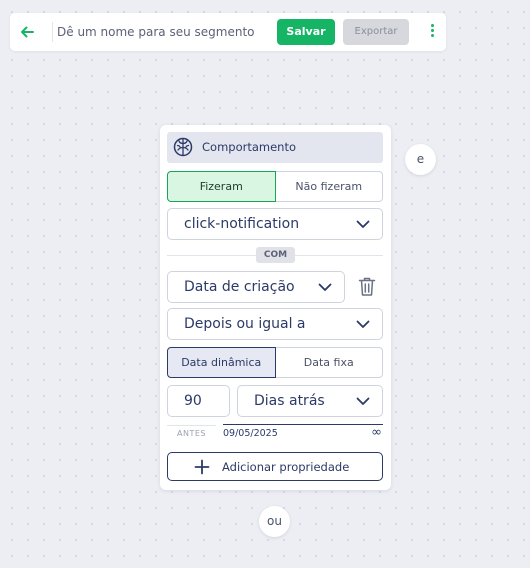 The width and height of the screenshot is (530, 568). What do you see at coordinates (221, 186) in the screenshot?
I see `toggle-fizeram: Fizeram` at bounding box center [221, 186].